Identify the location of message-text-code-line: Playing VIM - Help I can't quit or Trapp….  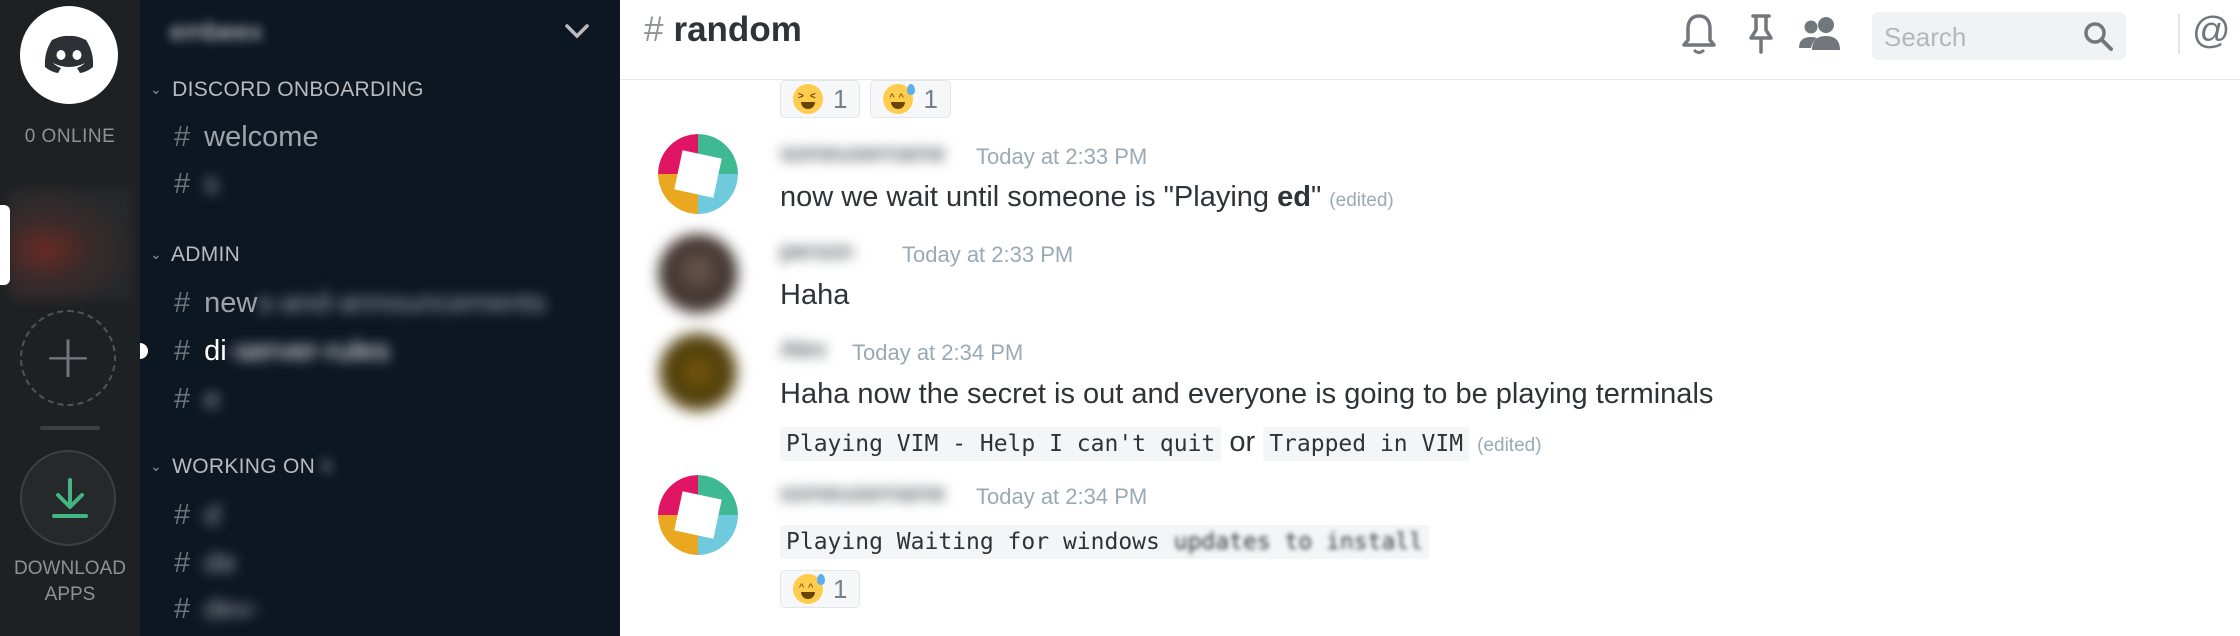
(1161, 443).